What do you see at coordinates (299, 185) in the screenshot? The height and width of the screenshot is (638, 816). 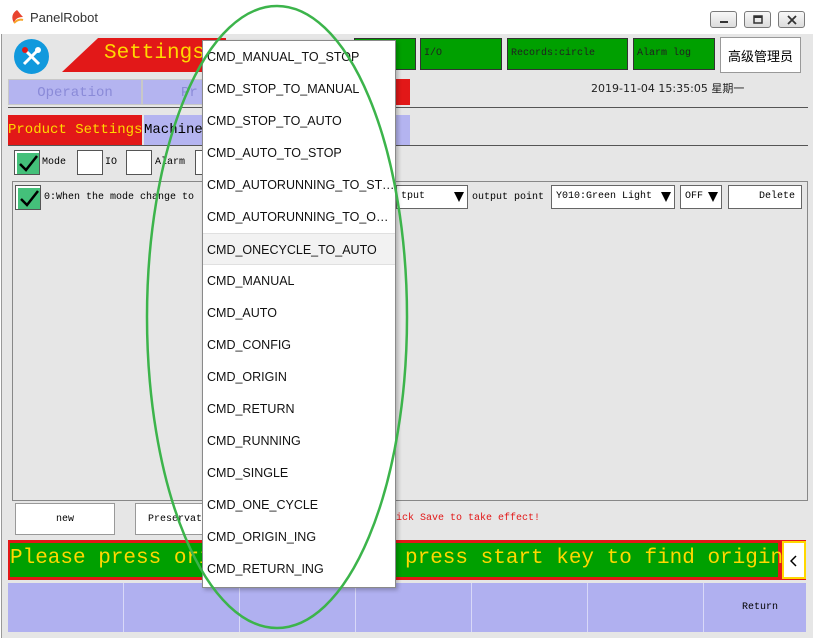 I see `dropdown-item: CMD_AUTORUNNING_TO_STOP` at bounding box center [299, 185].